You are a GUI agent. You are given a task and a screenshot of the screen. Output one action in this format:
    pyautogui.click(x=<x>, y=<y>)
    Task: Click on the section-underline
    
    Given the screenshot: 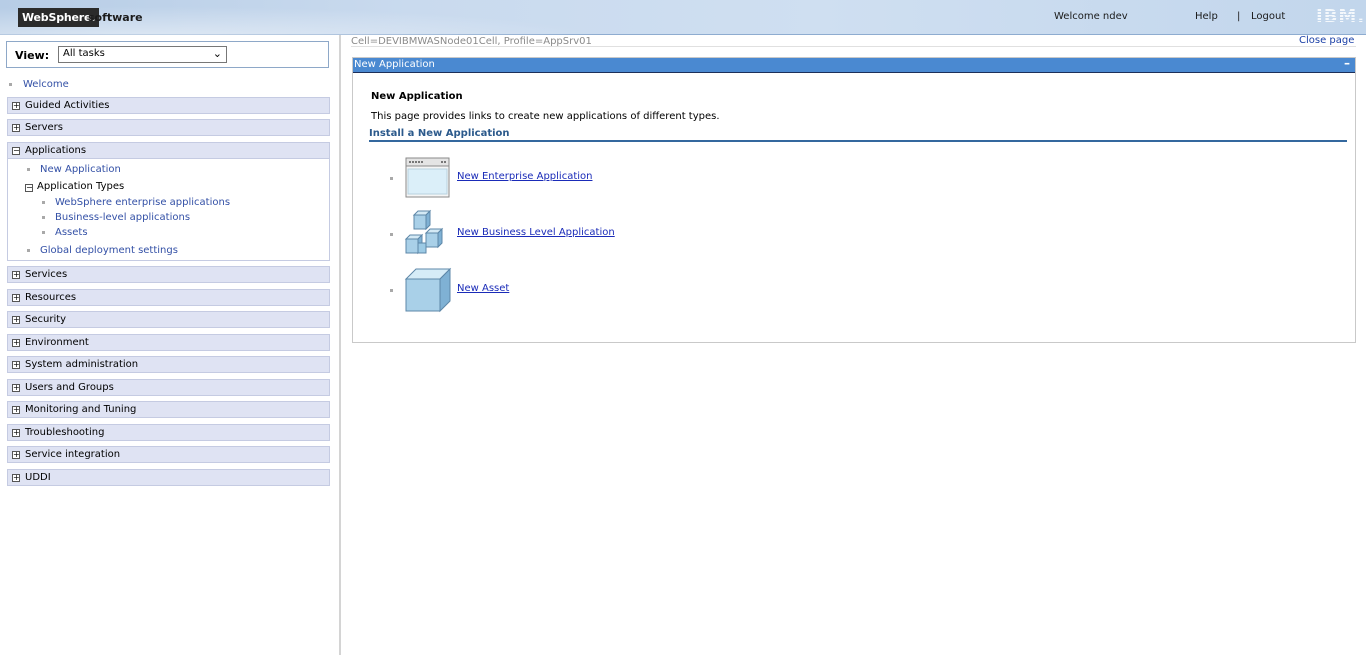 What is the action you would take?
    pyautogui.click(x=858, y=141)
    